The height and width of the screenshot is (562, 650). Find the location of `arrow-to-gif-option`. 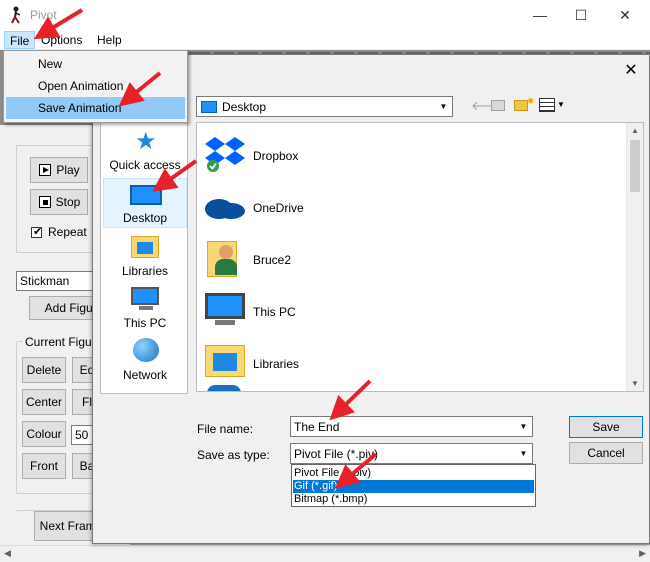

arrow-to-gif-option is located at coordinates (356, 470).